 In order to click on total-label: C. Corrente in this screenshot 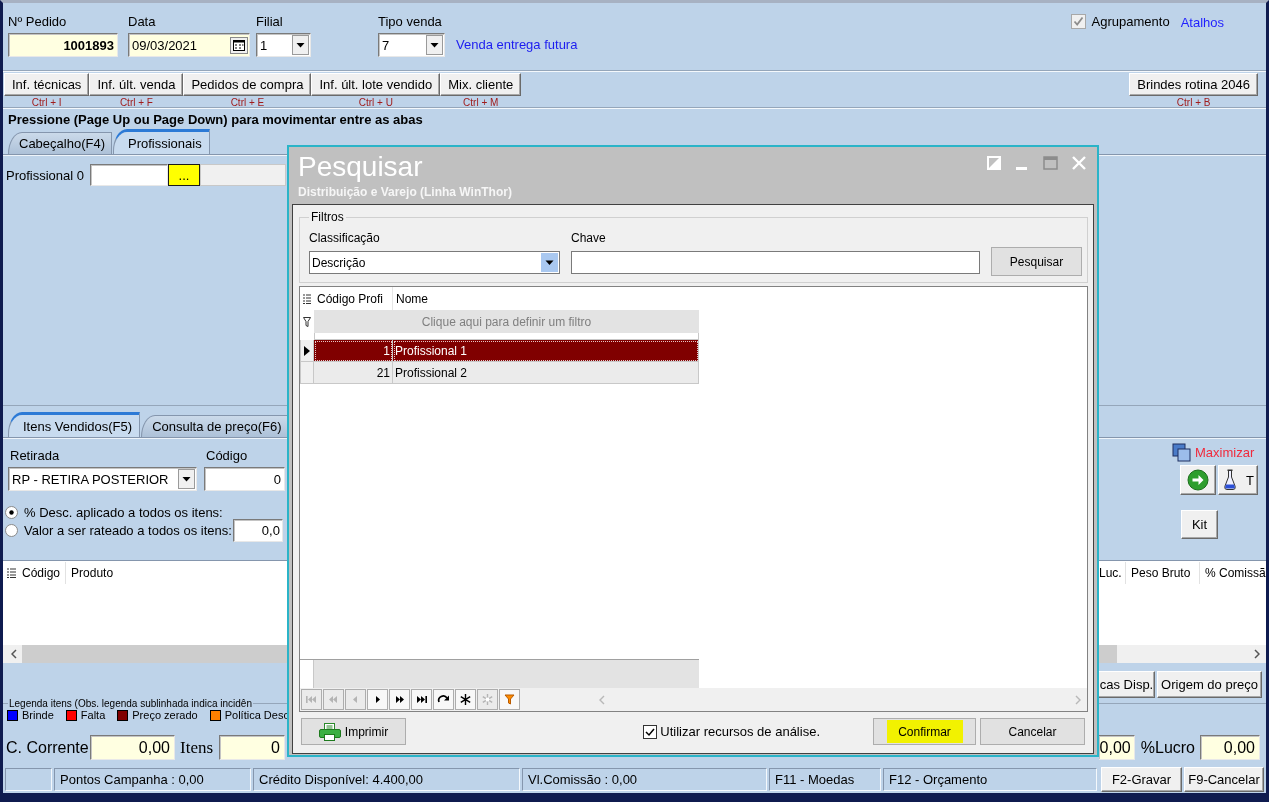, I will do `click(48, 747)`.